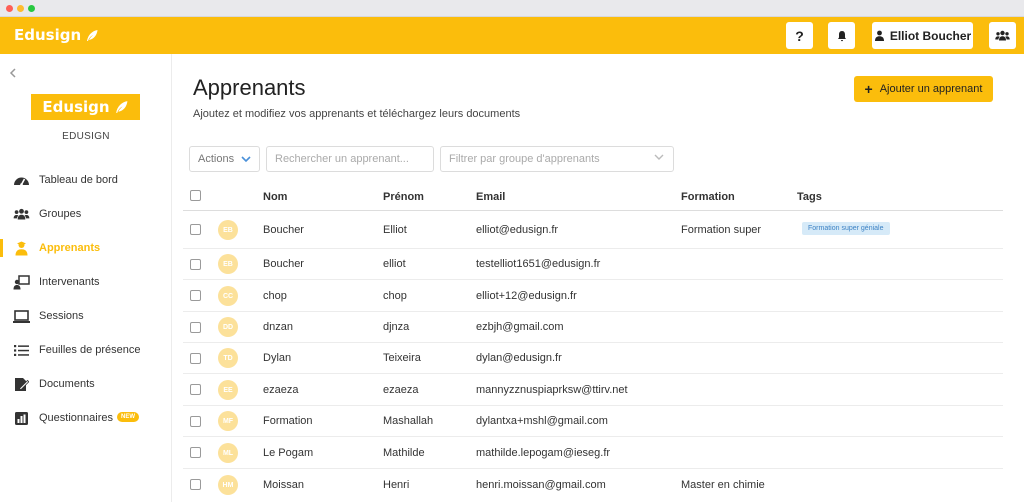 The width and height of the screenshot is (1024, 502). I want to click on group-filter-dropdown: Filtrer par groupe d'apprenants, so click(557, 159).